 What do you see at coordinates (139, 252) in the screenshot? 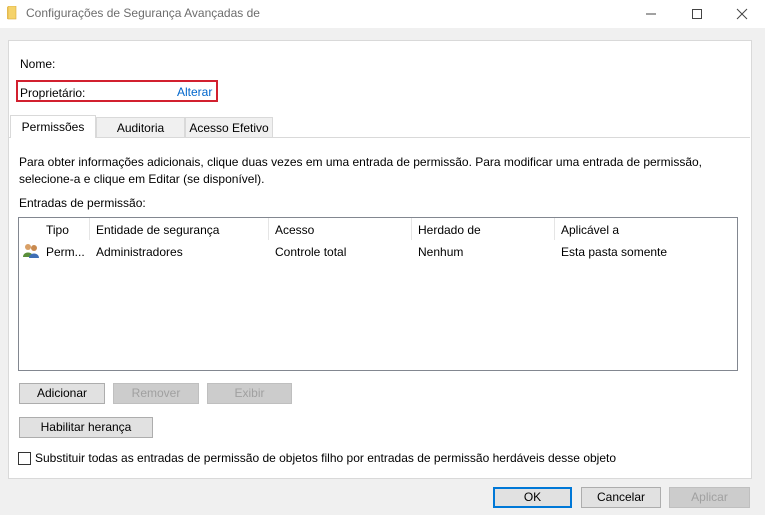
I see `cell-principal: Administradores` at bounding box center [139, 252].